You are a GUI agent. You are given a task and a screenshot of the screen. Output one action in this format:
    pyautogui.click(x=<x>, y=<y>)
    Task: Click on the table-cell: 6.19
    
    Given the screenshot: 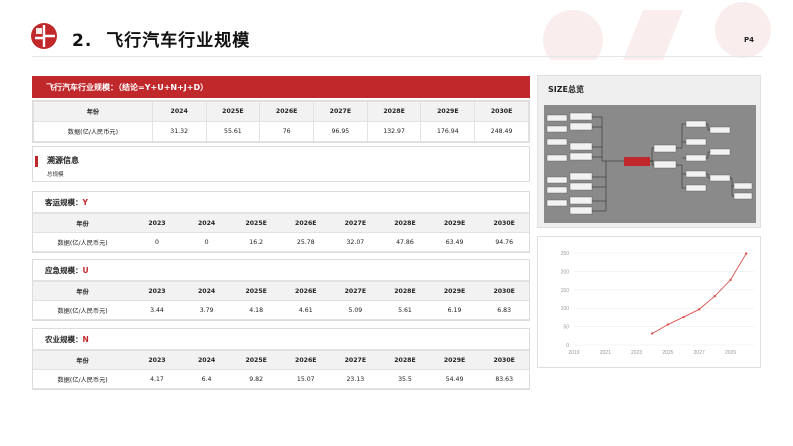 What is the action you would take?
    pyautogui.click(x=454, y=310)
    